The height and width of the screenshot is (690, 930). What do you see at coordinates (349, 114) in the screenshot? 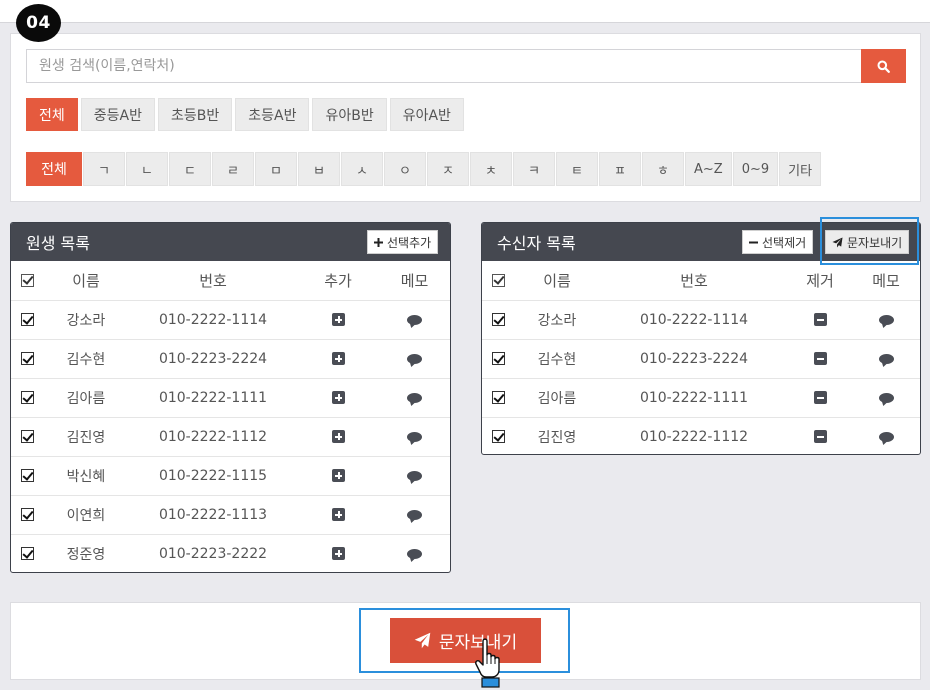
I see `class-filter-kinder-b: 유아B반` at bounding box center [349, 114].